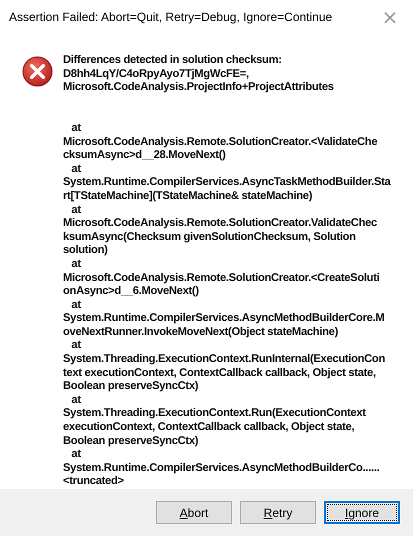 The image size is (413, 536). What do you see at coordinates (278, 512) in the screenshot?
I see `dialog-button: Retry` at bounding box center [278, 512].